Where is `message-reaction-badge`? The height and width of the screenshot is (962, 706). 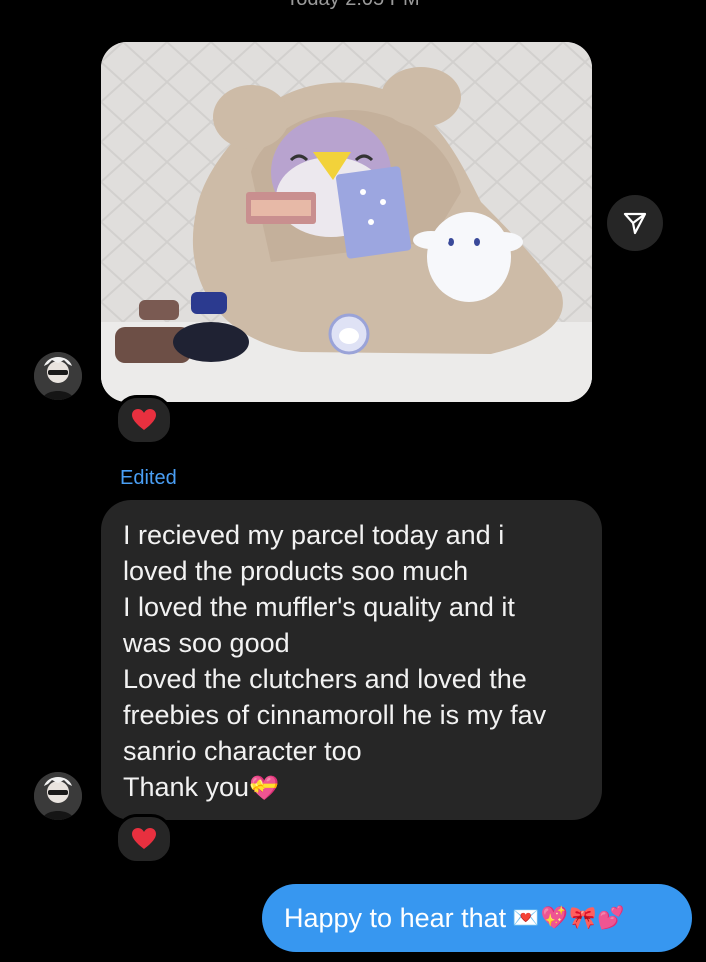
message-reaction-badge is located at coordinates (144, 839).